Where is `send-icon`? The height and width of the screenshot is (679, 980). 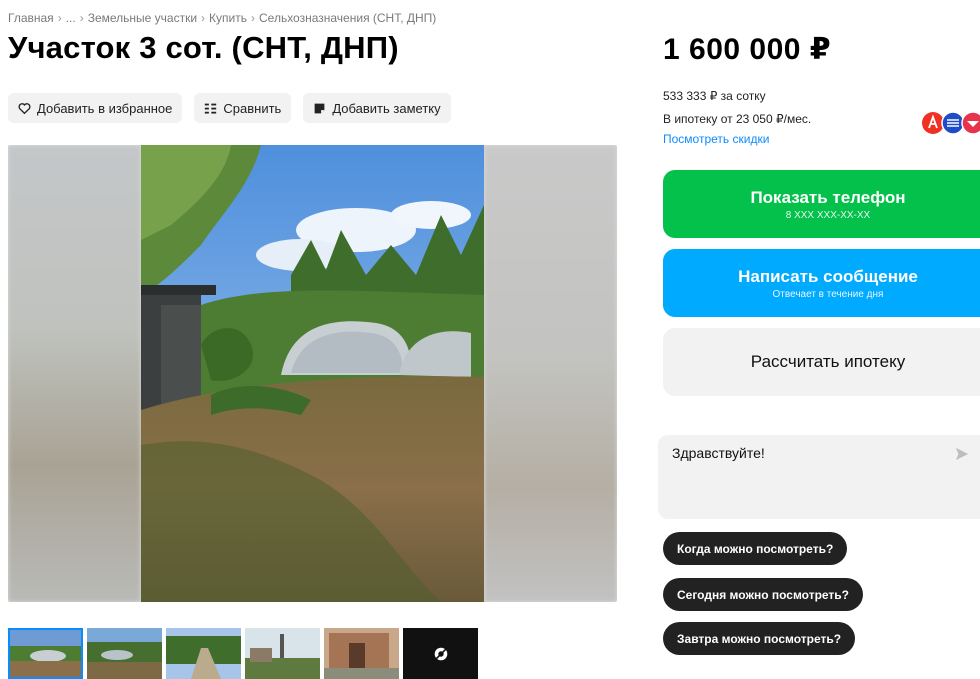 send-icon is located at coordinates (962, 454).